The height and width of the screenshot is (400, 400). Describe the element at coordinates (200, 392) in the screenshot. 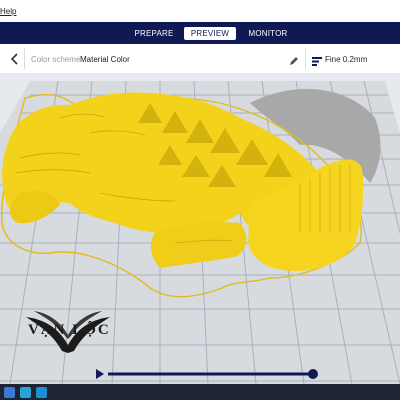

I see `taskbar` at that location.